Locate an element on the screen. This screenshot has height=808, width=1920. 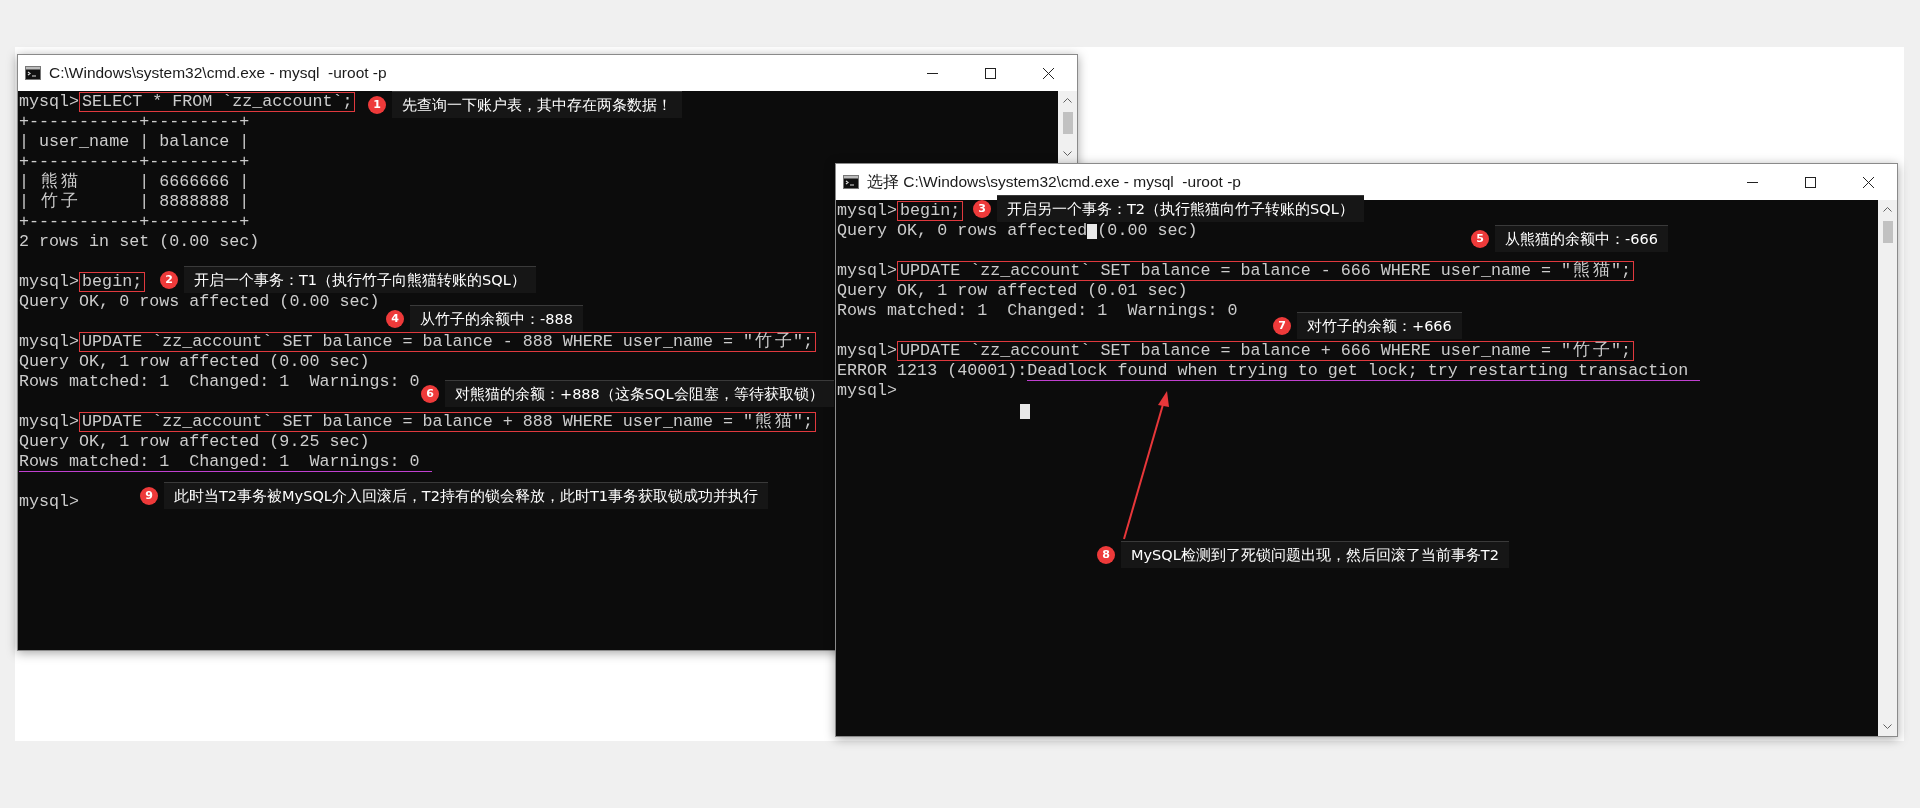
highlighted-command: UPDATE `zz_account` SET balance = balance - 888 WHERE user_name = "竹子"; is located at coordinates (448, 342).